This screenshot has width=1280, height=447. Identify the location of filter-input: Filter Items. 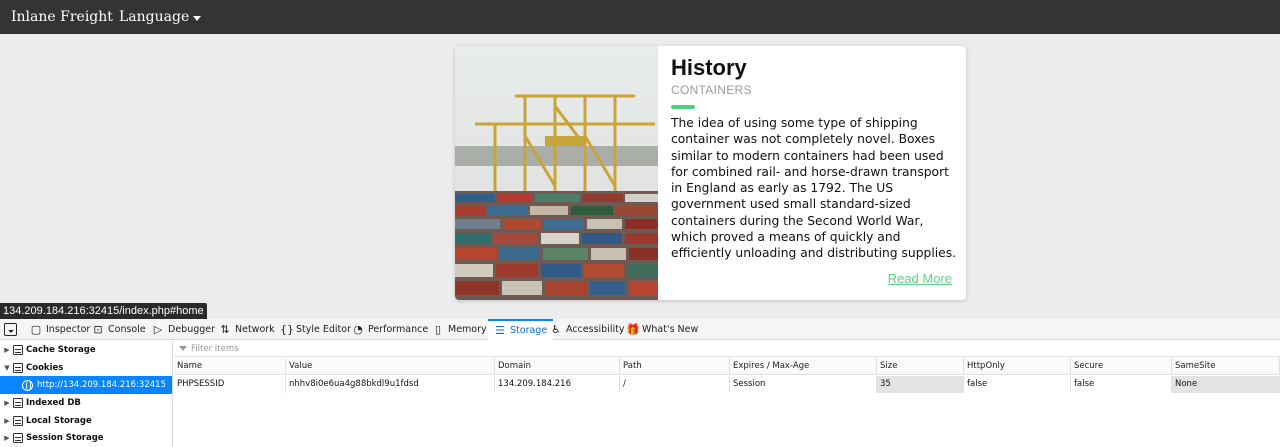
(215, 349).